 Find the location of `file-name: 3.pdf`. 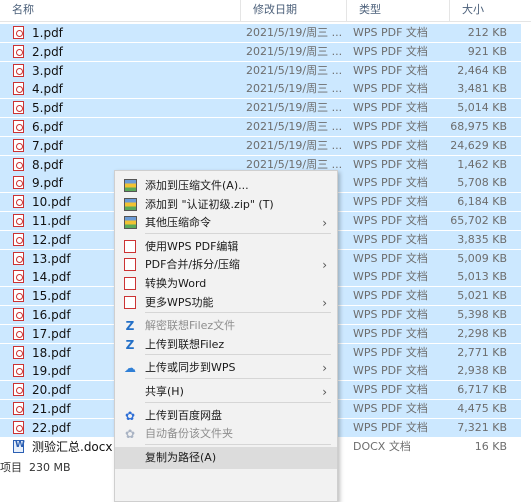

file-name: 3.pdf is located at coordinates (47, 70).